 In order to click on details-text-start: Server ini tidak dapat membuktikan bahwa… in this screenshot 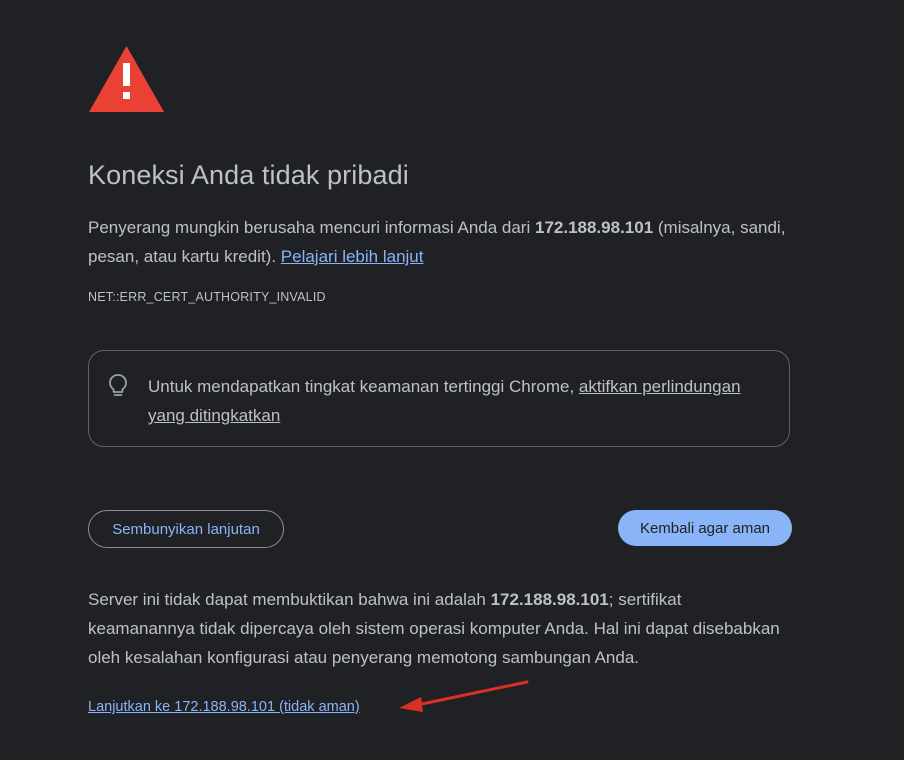, I will do `click(289, 599)`.